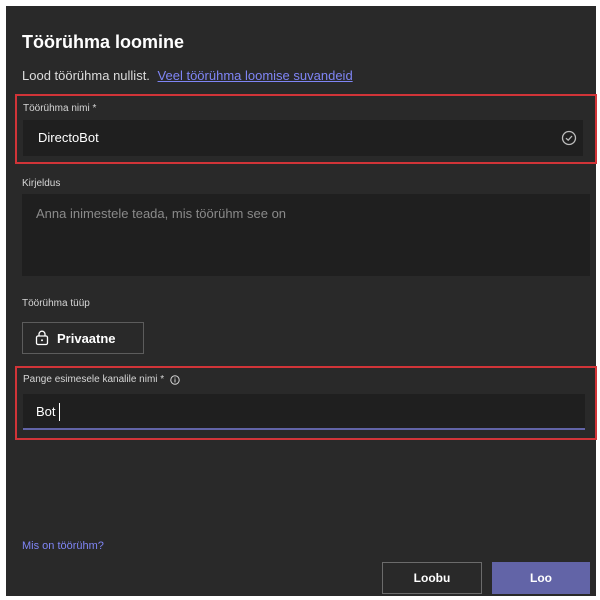  I want to click on privacy-dropdown-button: Privaatne, so click(83, 338).